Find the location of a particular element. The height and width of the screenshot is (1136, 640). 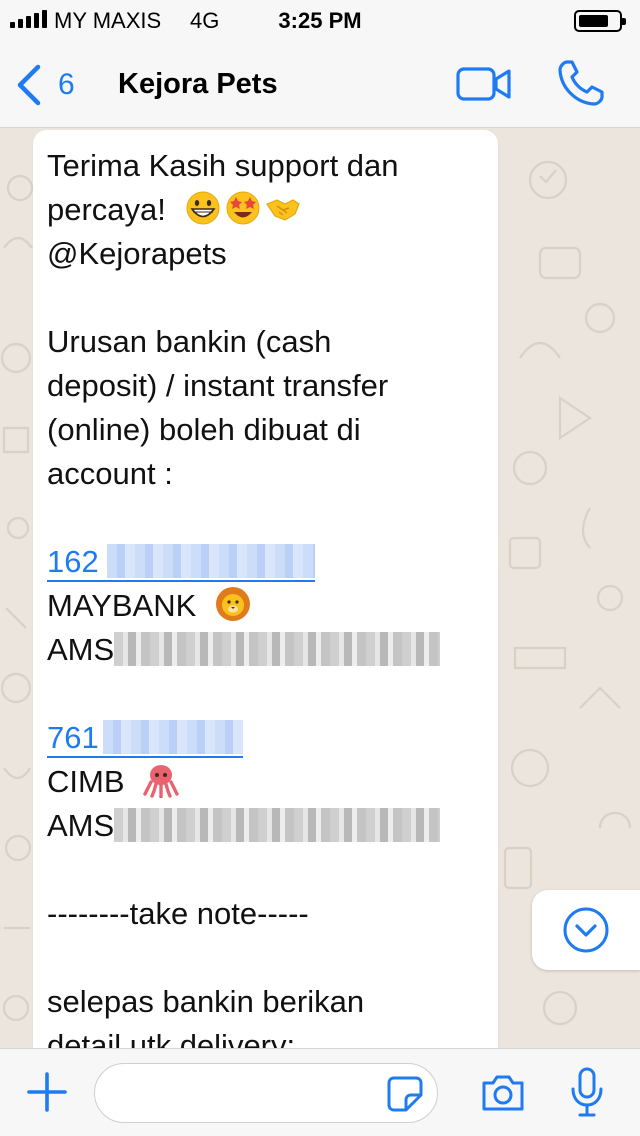

message-line: detail utk delivery: is located at coordinates (171, 1038).